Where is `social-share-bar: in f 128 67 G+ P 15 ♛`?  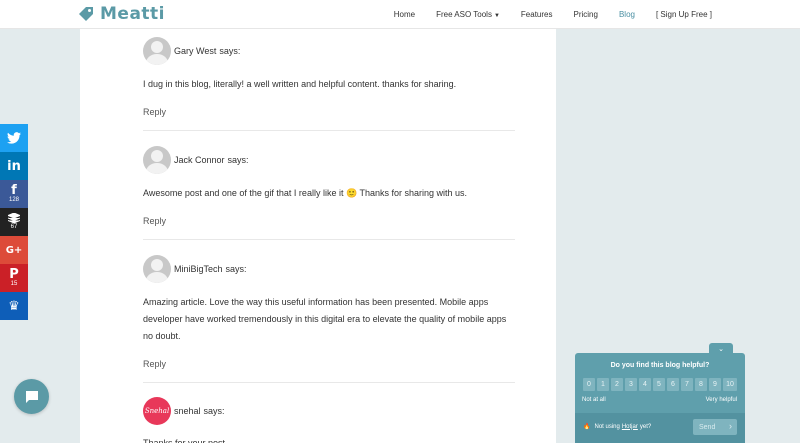
social-share-bar: in f 128 67 G+ P 15 ♛ is located at coordinates (14, 222).